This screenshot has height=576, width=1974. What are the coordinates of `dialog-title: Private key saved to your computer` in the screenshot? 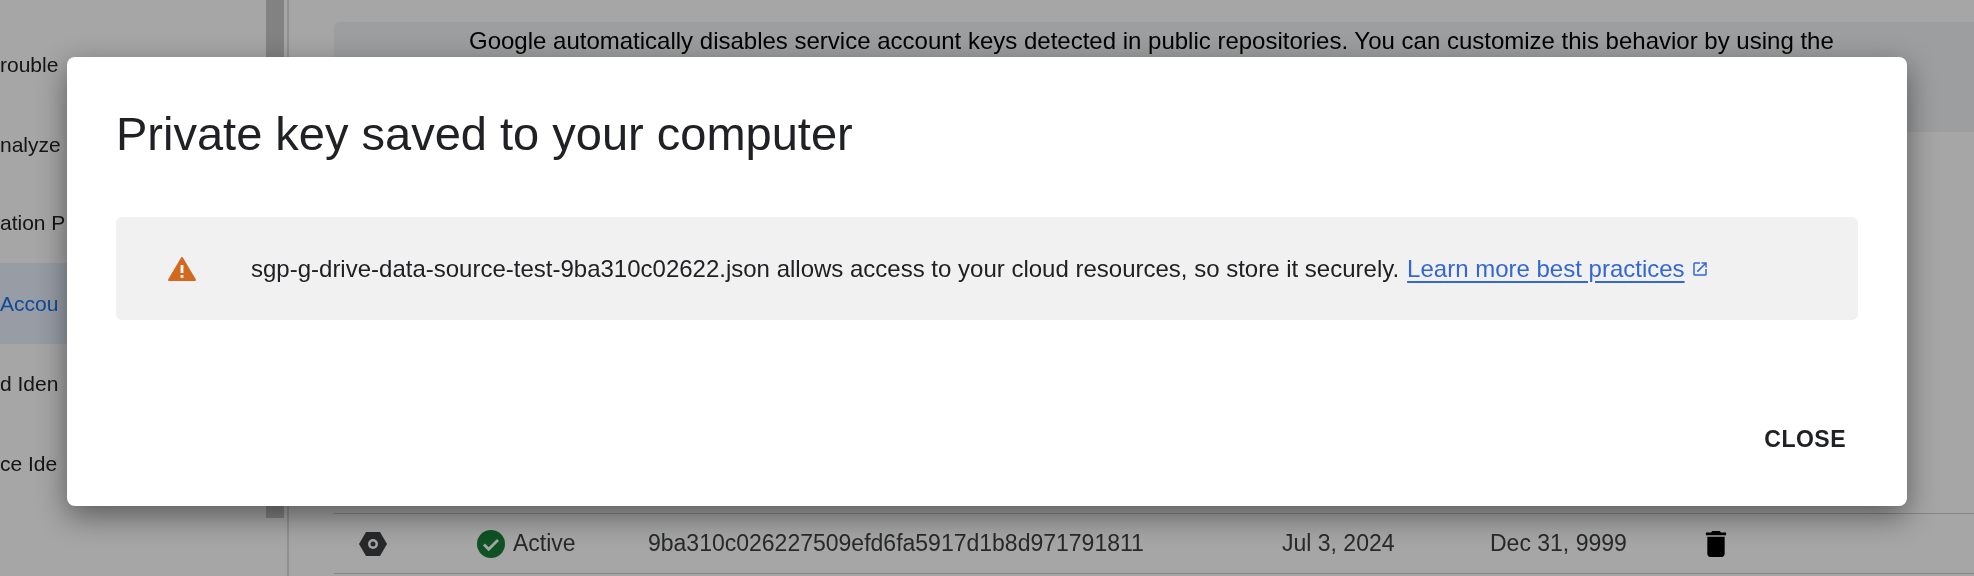 It's located at (484, 134).